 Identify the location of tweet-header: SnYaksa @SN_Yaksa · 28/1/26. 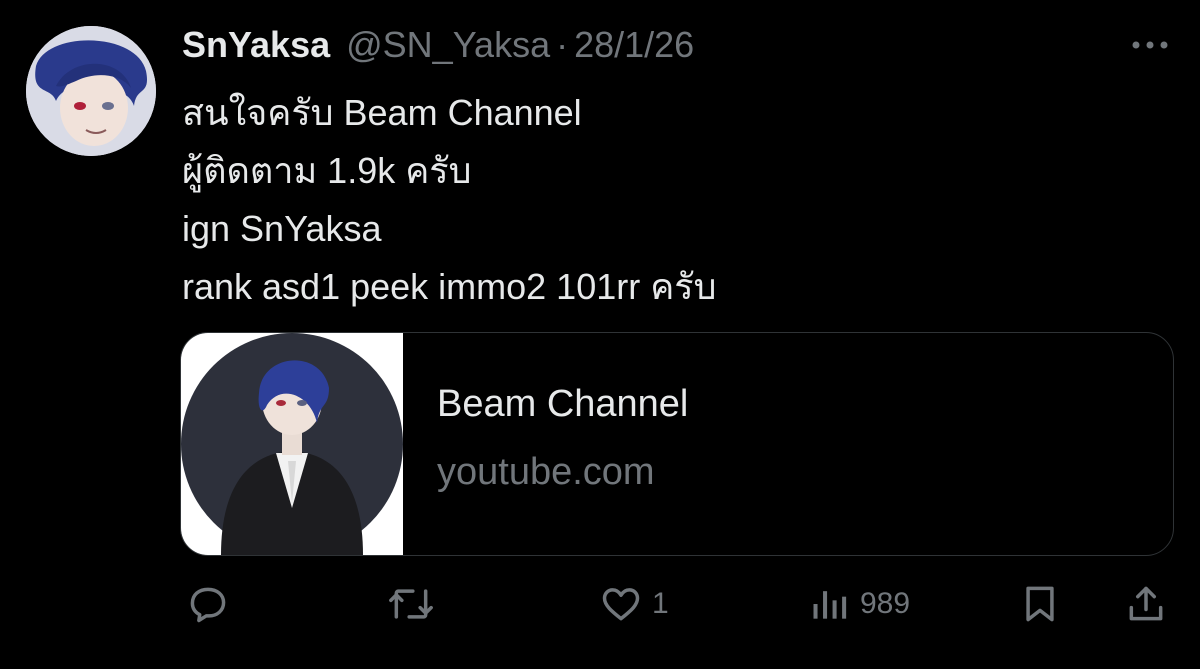
(438, 45).